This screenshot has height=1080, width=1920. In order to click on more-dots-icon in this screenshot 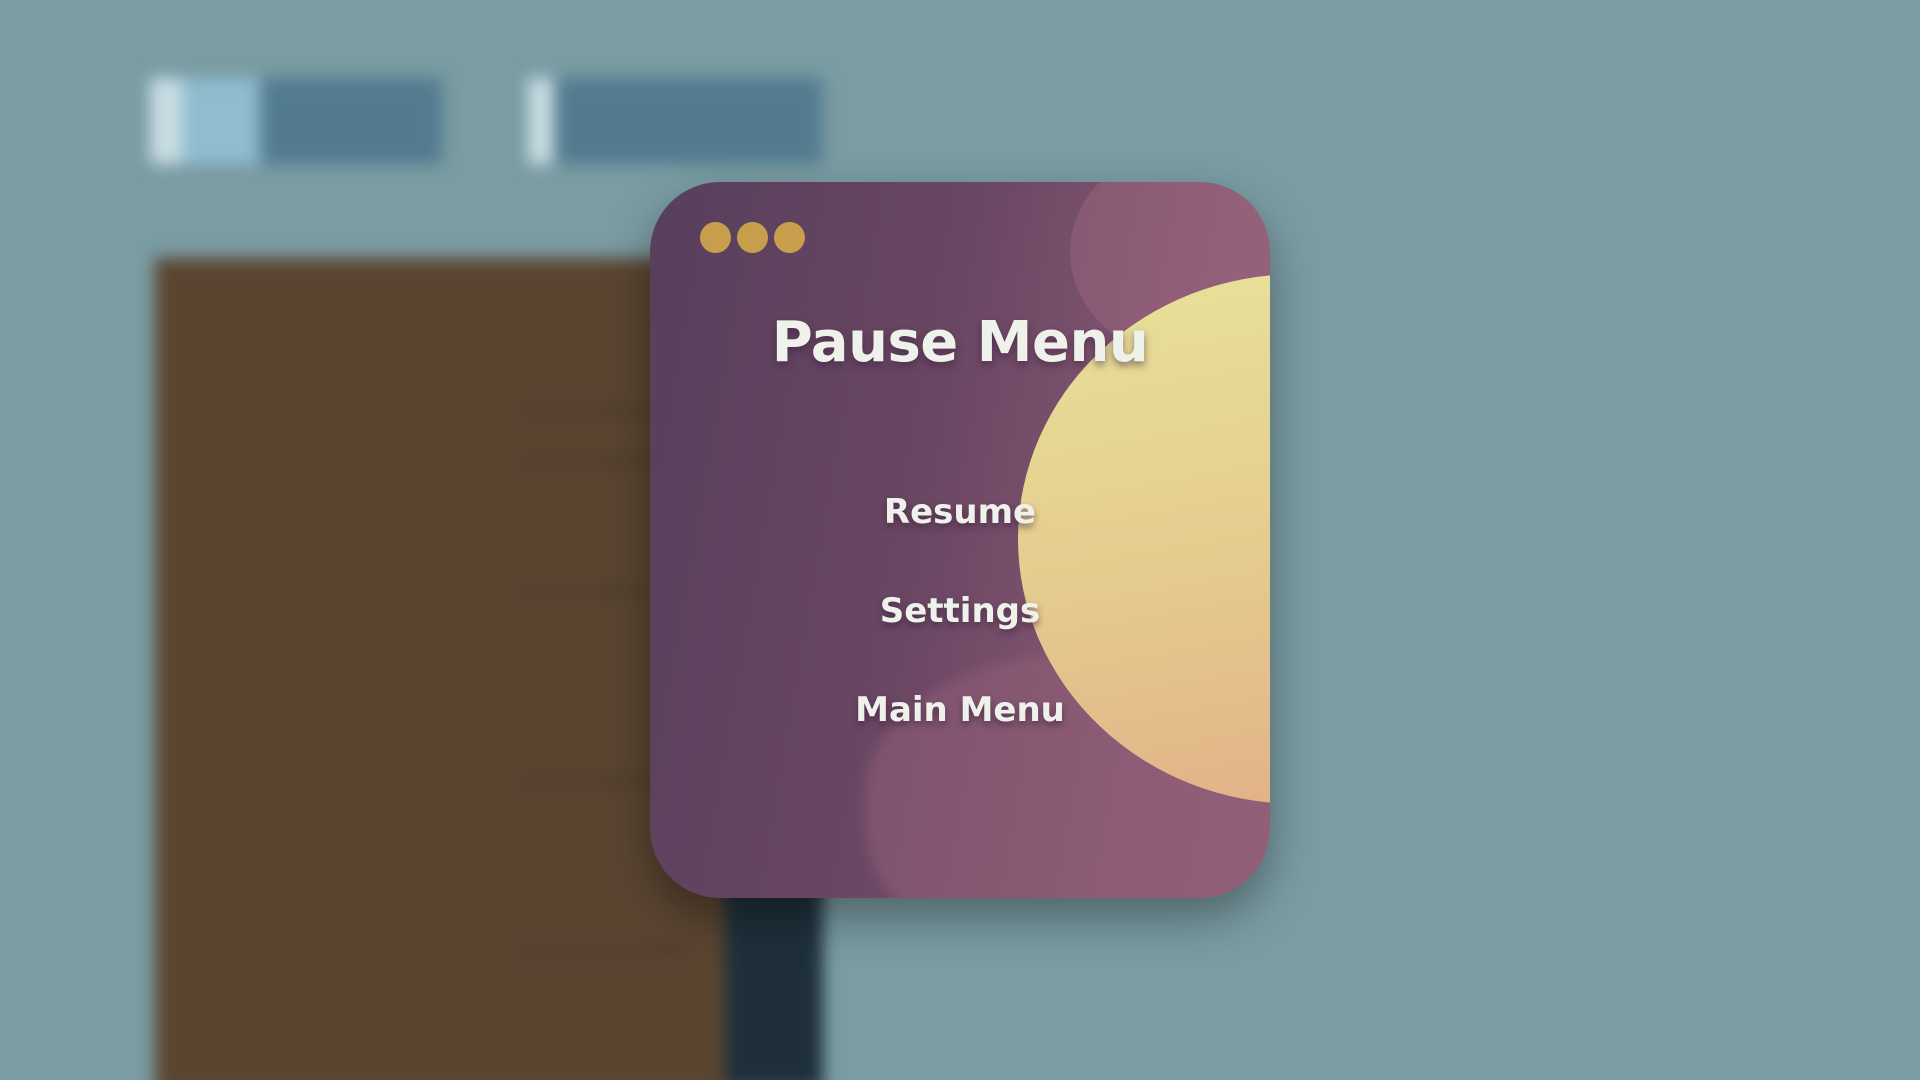, I will do `click(752, 237)`.